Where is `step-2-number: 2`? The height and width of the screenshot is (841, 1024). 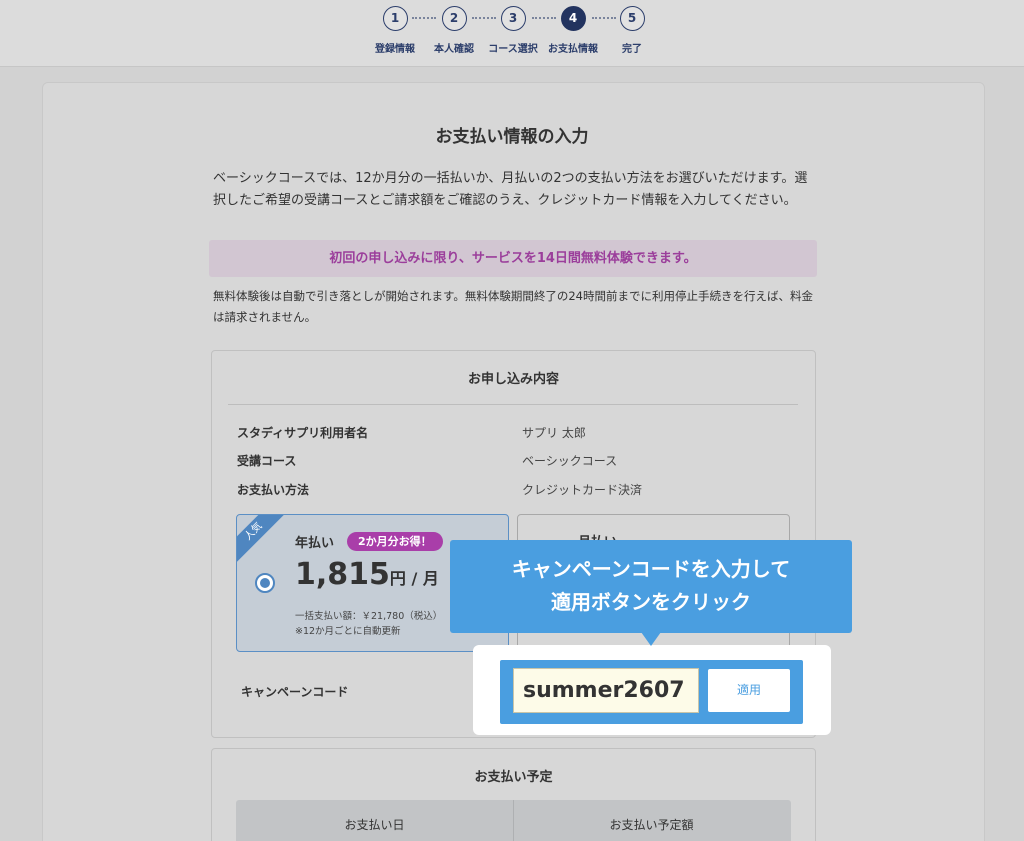
step-2-number: 2 is located at coordinates (454, 18).